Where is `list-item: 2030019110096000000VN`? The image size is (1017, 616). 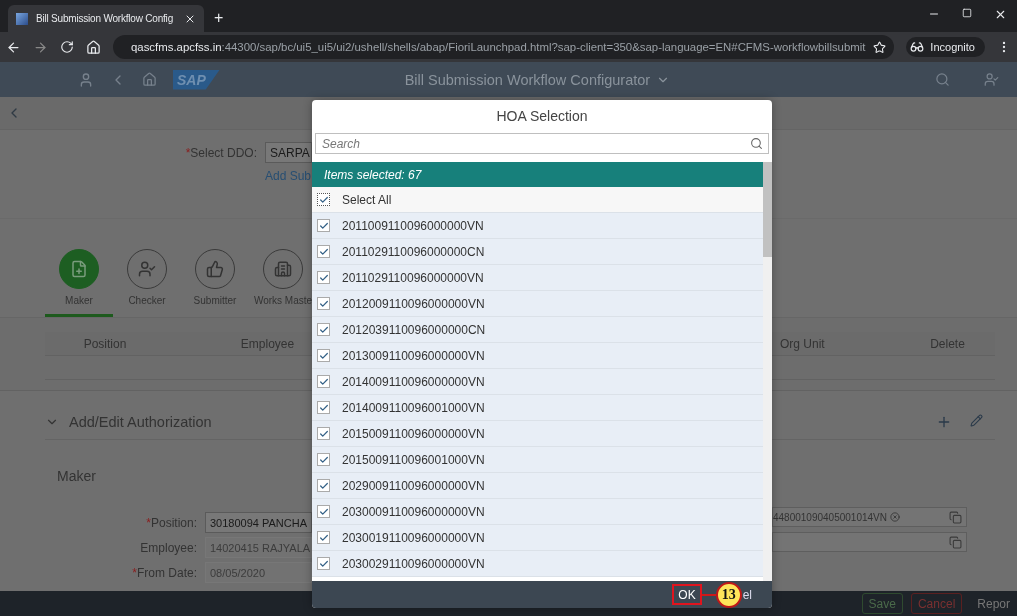
list-item: 2030019110096000000VN is located at coordinates (537, 538).